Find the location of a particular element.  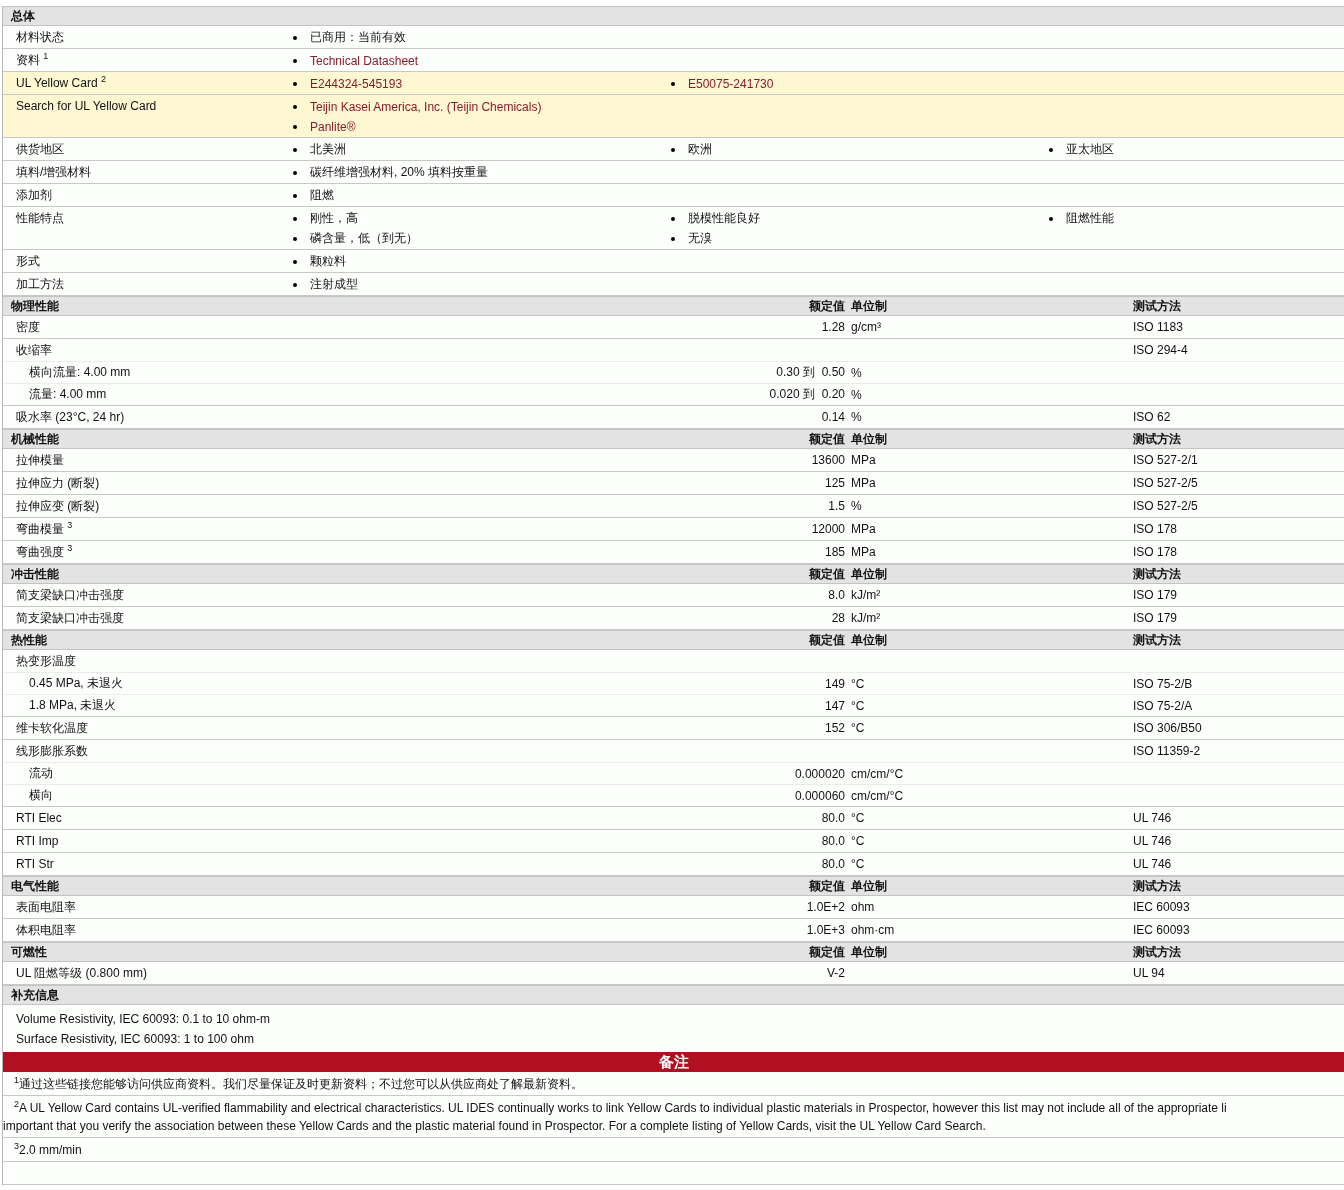

unit-text: ohm·cm is located at coordinates (873, 930).